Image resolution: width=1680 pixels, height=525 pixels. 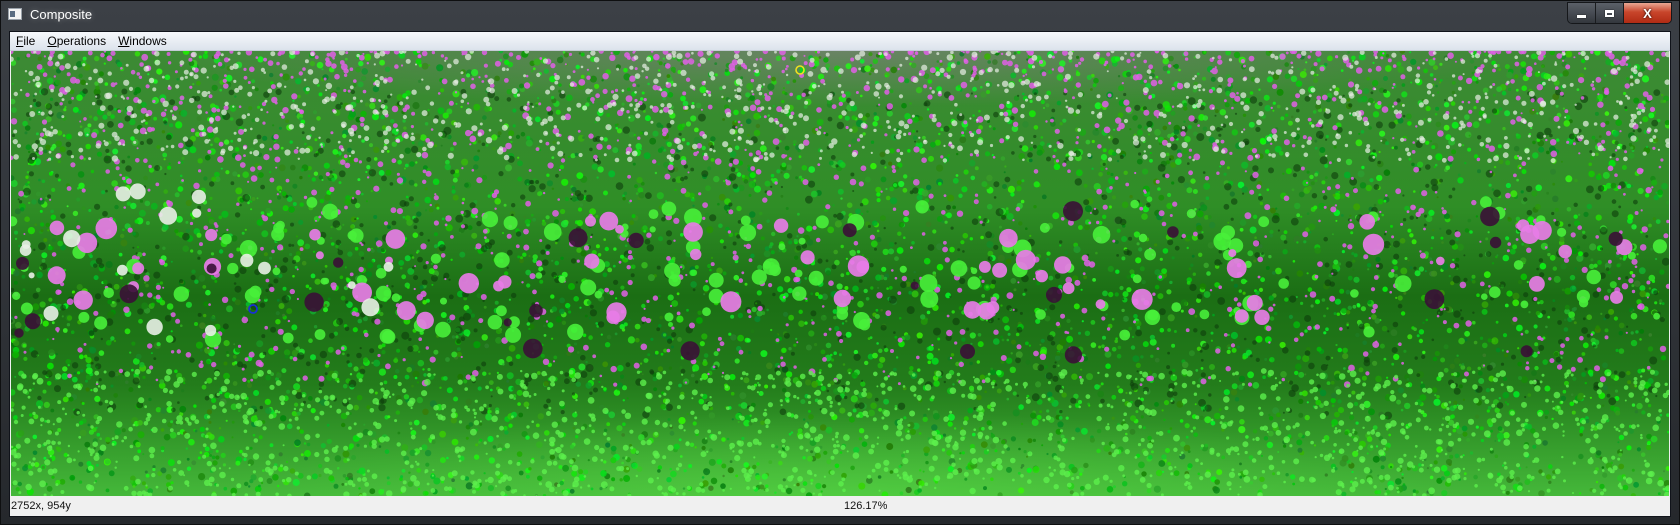 What do you see at coordinates (29, 41) in the screenshot?
I see `menu-file-label: ile` at bounding box center [29, 41].